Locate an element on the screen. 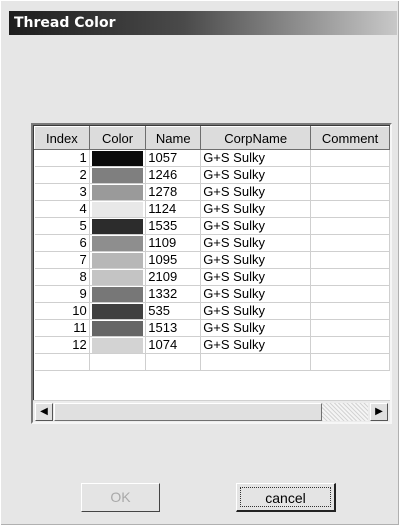  cell-index: 8 is located at coordinates (62, 277).